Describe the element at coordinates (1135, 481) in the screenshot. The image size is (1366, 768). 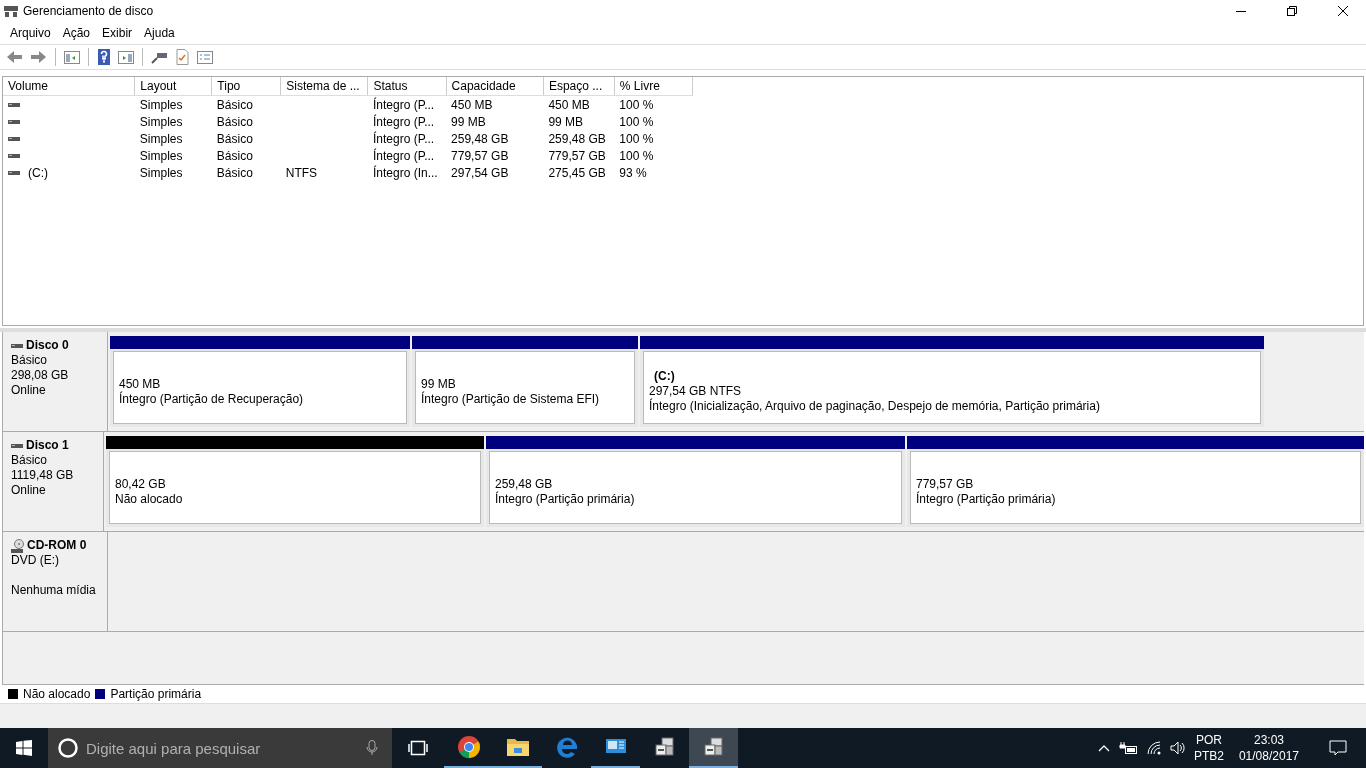
I see `partition-block: 779,57 GB Íntegro (Partição primária)` at that location.